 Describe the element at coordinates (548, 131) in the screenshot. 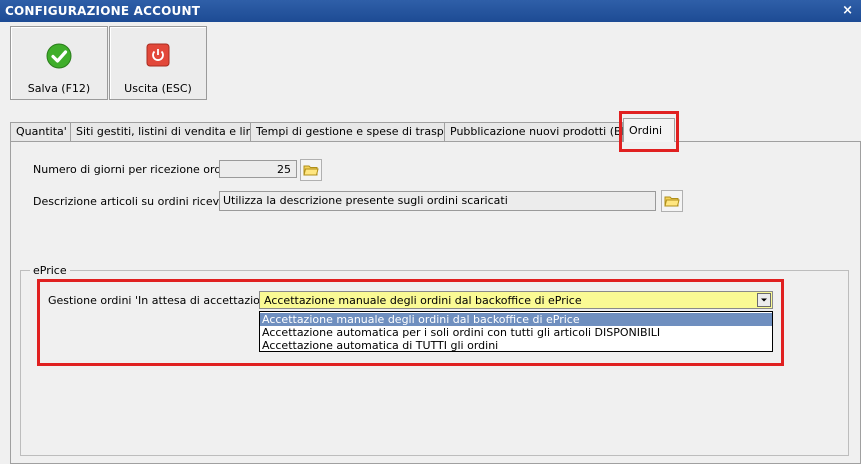

I see `tab-label: Pubblicazione nuovi prodotti (BETA)` at that location.